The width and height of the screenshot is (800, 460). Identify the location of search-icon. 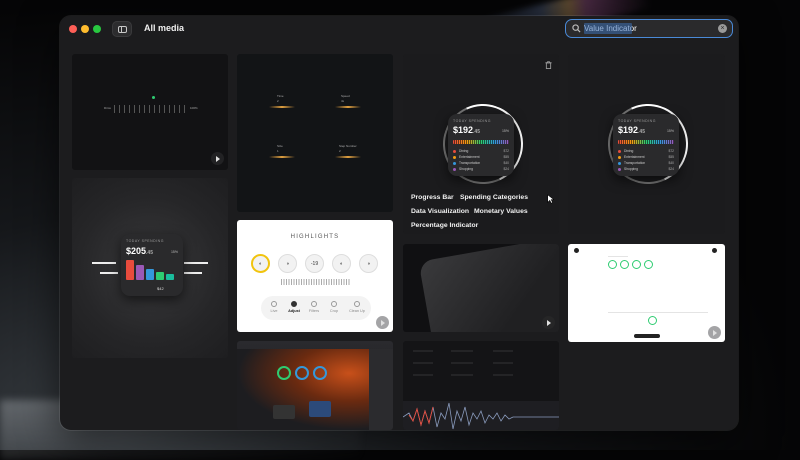
(576, 28).